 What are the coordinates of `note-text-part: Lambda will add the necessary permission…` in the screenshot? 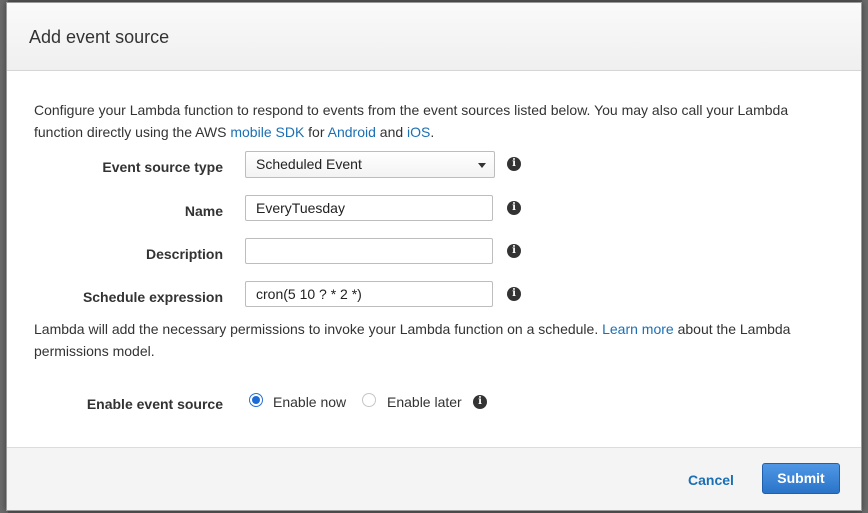 It's located at (318, 329).